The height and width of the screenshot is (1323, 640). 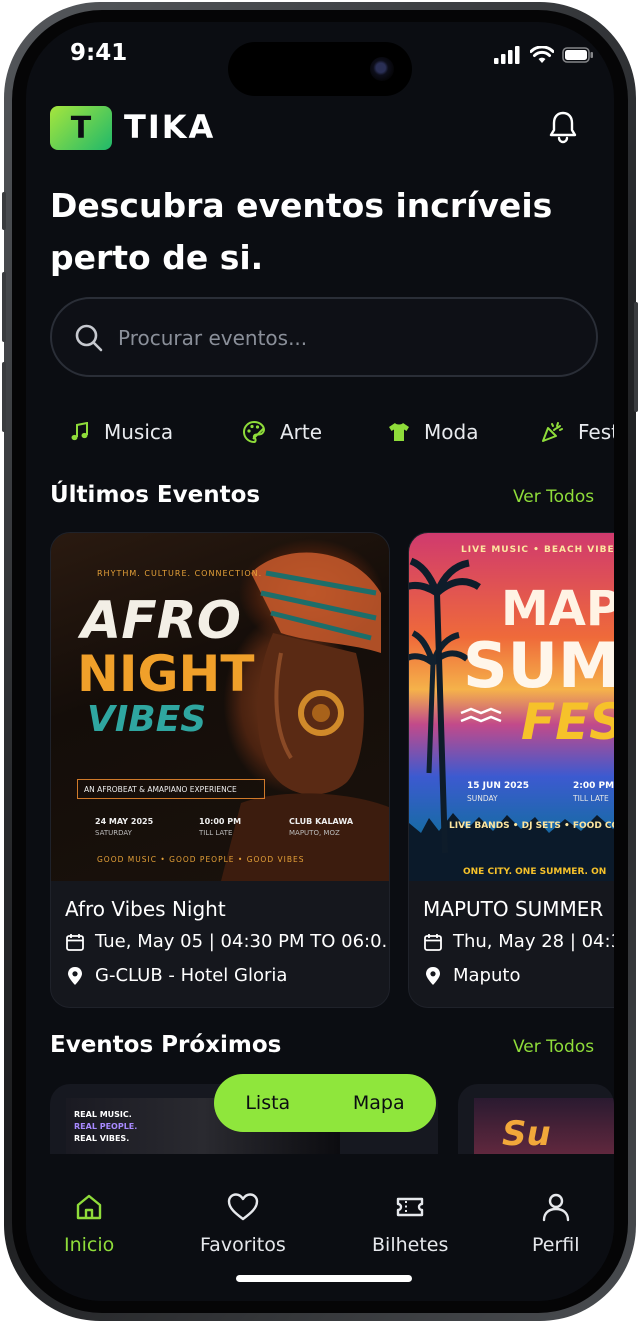 I want to click on poster-date: 15 JUN 2025, so click(x=498, y=786).